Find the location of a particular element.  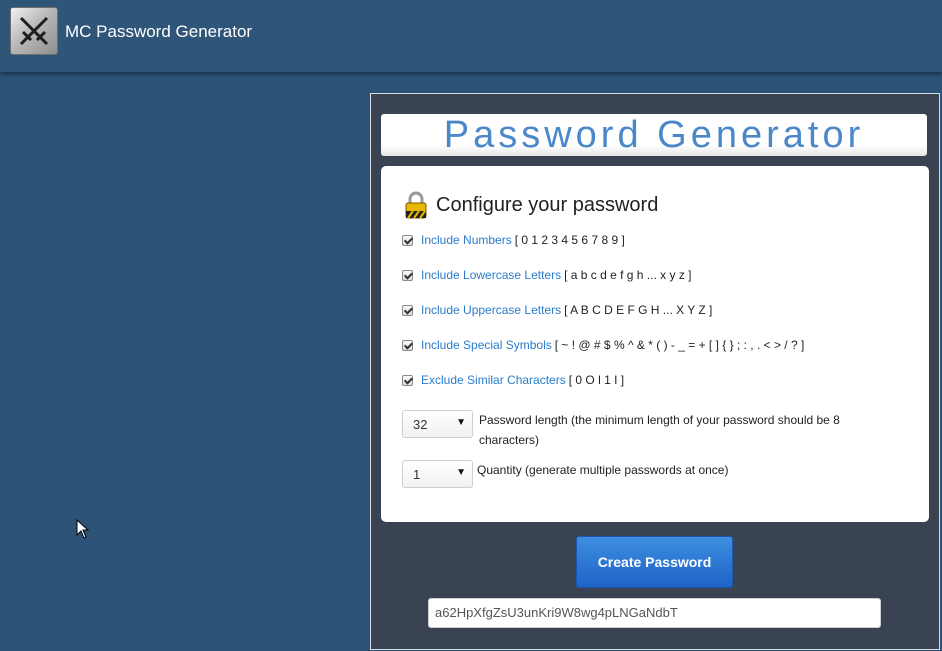

option-exclude-similar: Exclude Similar Characters [ 0 O l 1 I ] is located at coordinates (513, 380).